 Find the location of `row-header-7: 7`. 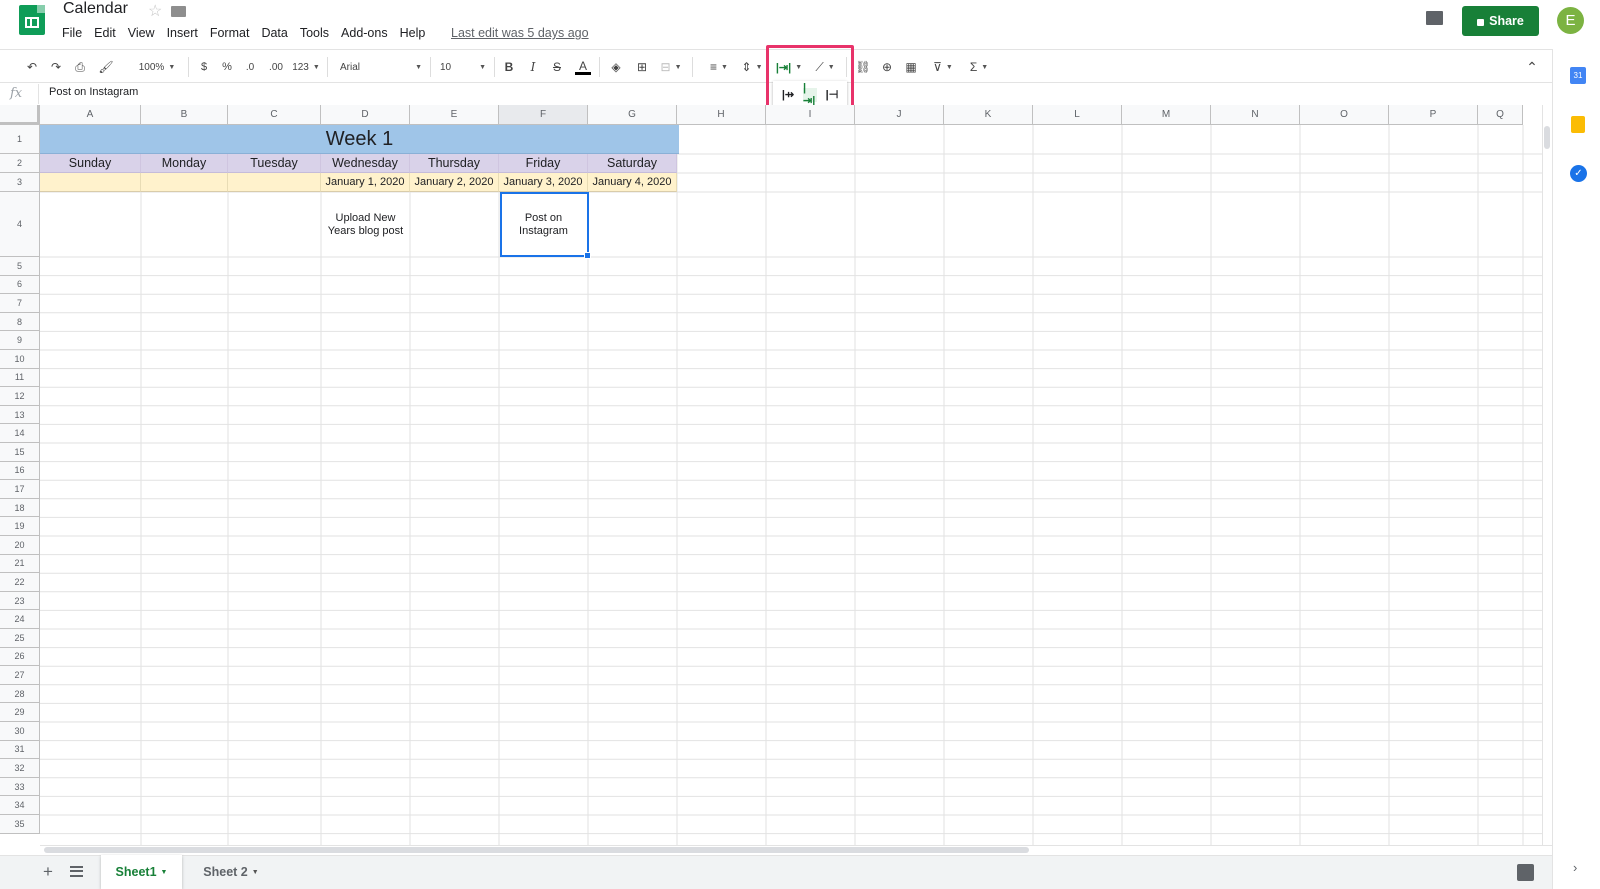

row-header-7: 7 is located at coordinates (20, 303).